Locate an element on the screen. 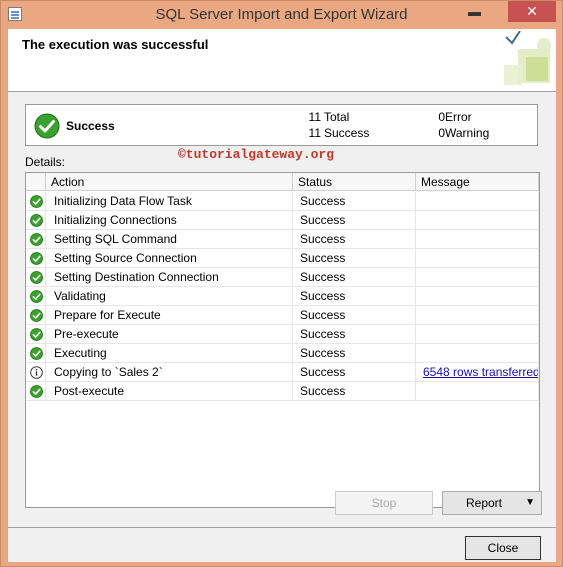 This screenshot has width=563, height=567. column-header-status: Status is located at coordinates (354, 182).